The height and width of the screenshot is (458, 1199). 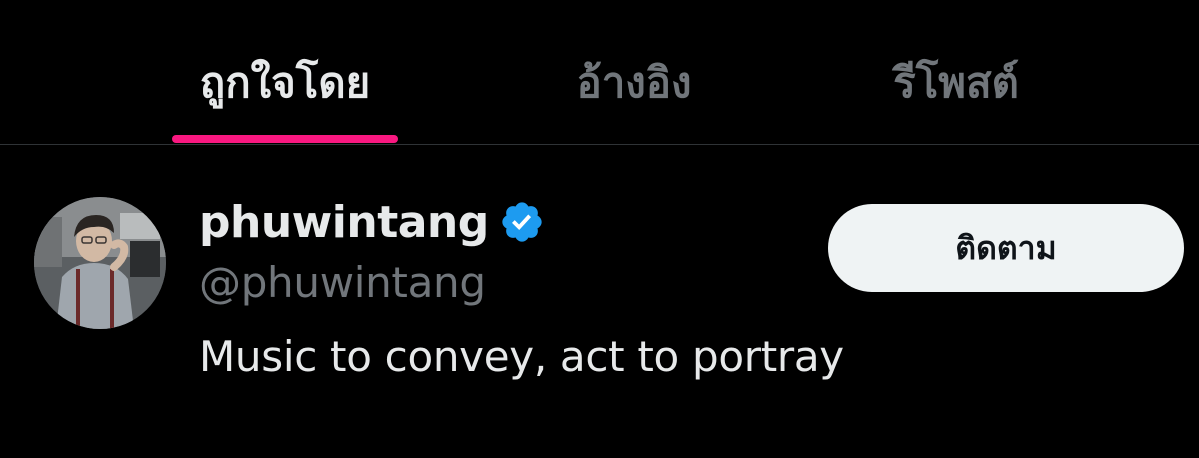 I want to click on avatar-photo, so click(x=100, y=263).